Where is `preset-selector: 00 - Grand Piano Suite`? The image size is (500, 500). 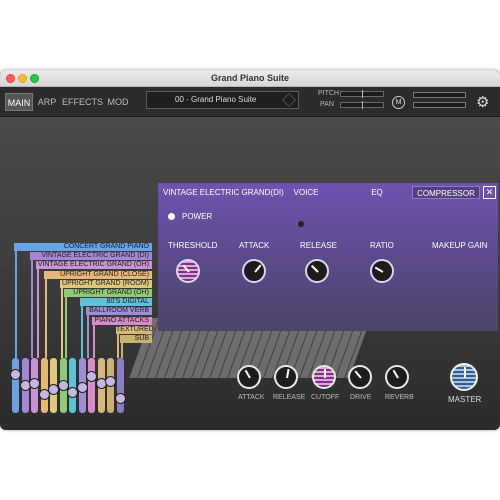 preset-selector: 00 - Grand Piano Suite is located at coordinates (222, 100).